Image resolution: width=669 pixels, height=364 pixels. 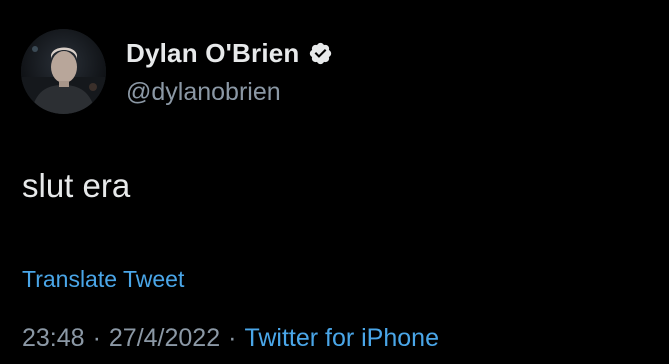 I want to click on tweet-text: slut era, so click(x=76, y=185).